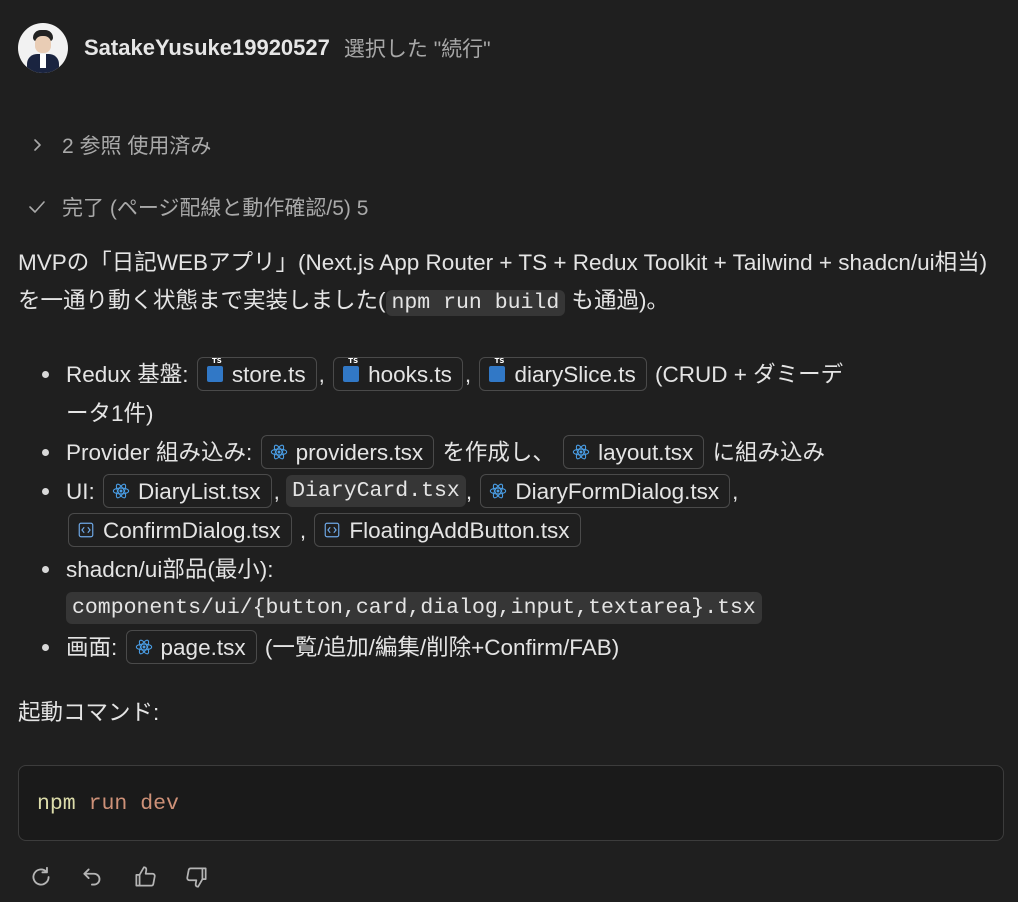 The width and height of the screenshot is (1018, 902). Describe the element at coordinates (89, 712) in the screenshot. I see `start-command-label: 起動コマンド:` at that location.